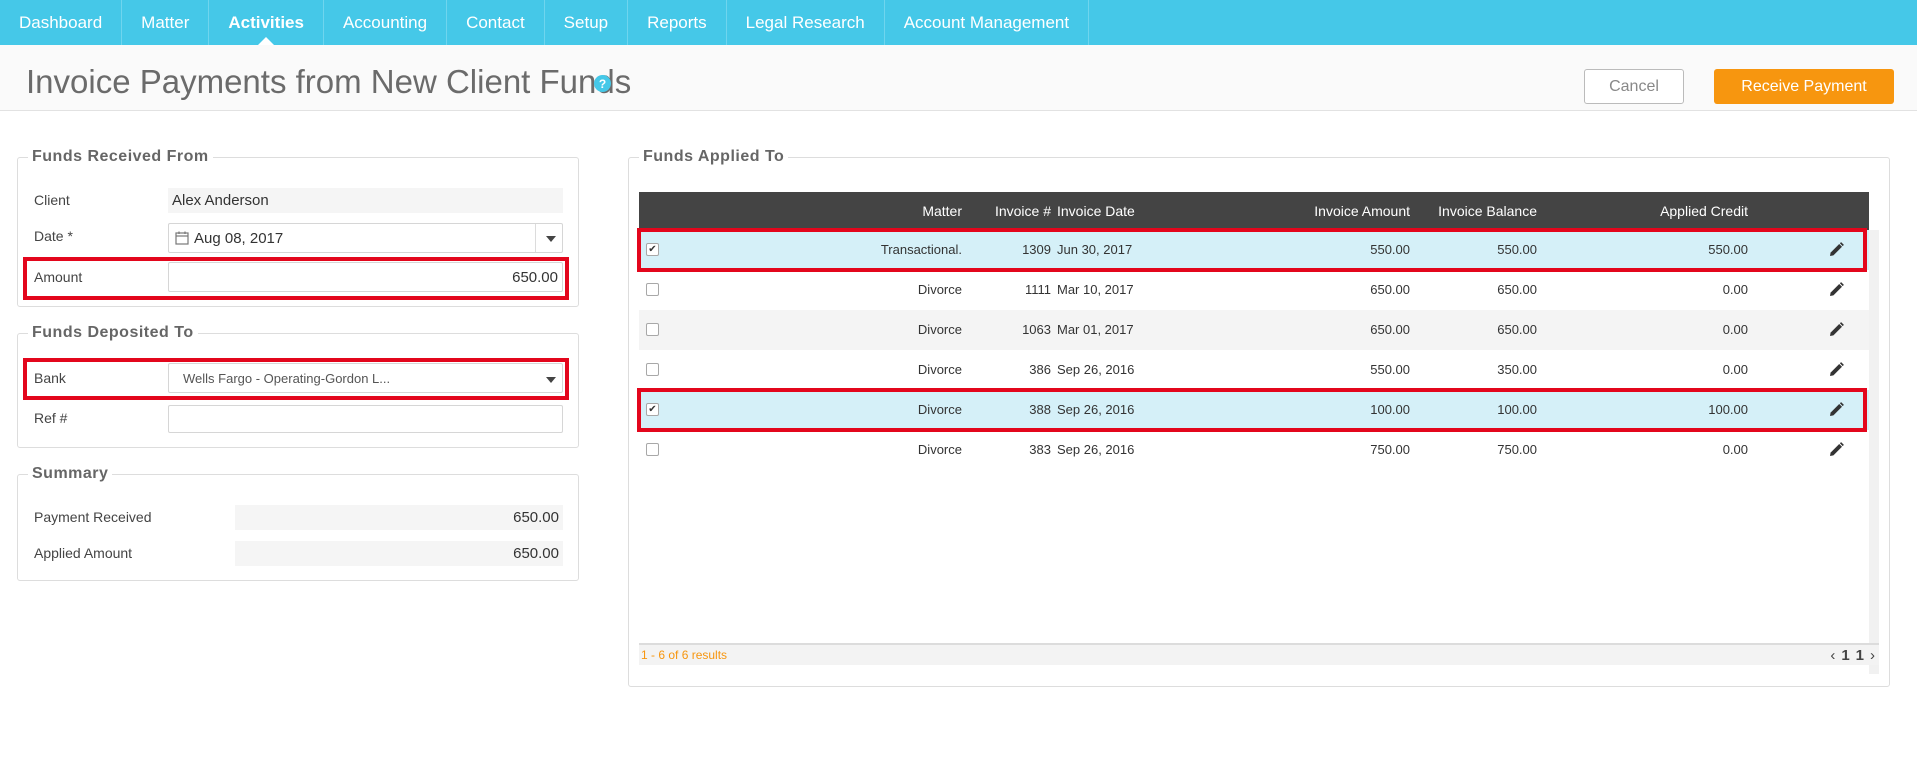 The width and height of the screenshot is (1917, 782). I want to click on col-applied-credit: Applied Credit, so click(1668, 211).